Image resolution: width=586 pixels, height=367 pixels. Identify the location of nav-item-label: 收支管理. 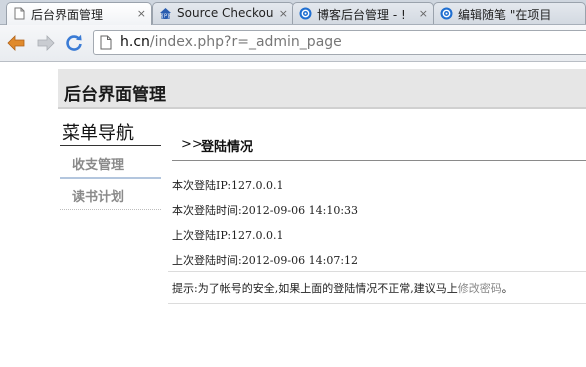
(98, 165).